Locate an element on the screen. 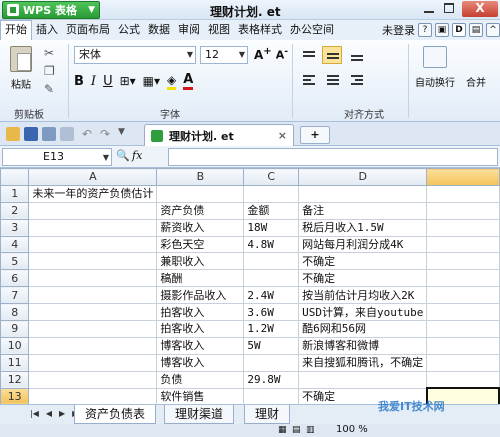 The image size is (500, 437). open-folder-icon is located at coordinates (13, 134).